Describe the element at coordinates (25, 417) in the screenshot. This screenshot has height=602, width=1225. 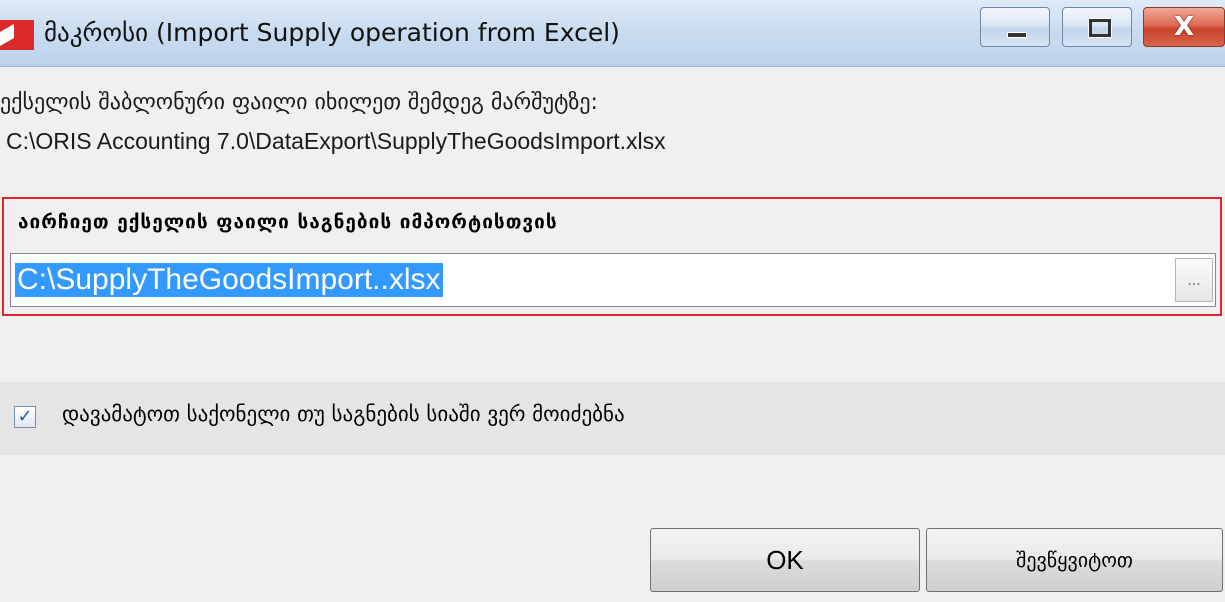
I see `add-goods-checkbox: ✓` at that location.